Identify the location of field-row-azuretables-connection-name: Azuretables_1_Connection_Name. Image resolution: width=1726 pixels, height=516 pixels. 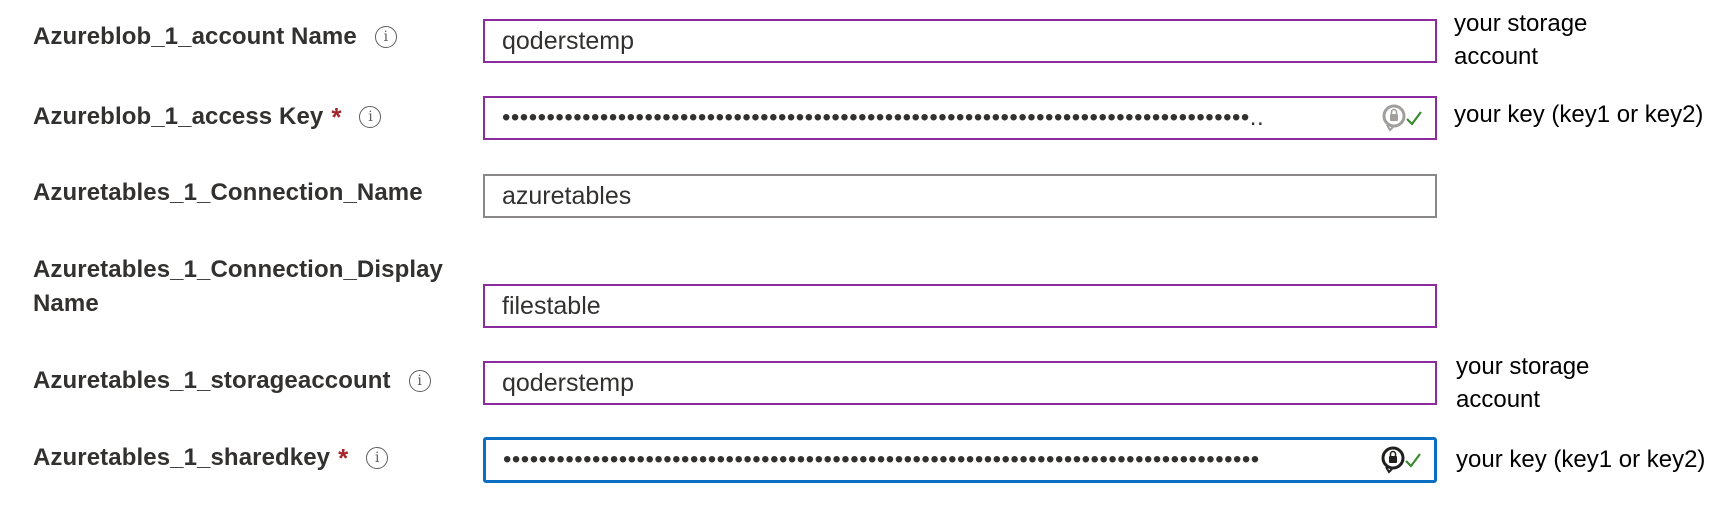
(228, 193).